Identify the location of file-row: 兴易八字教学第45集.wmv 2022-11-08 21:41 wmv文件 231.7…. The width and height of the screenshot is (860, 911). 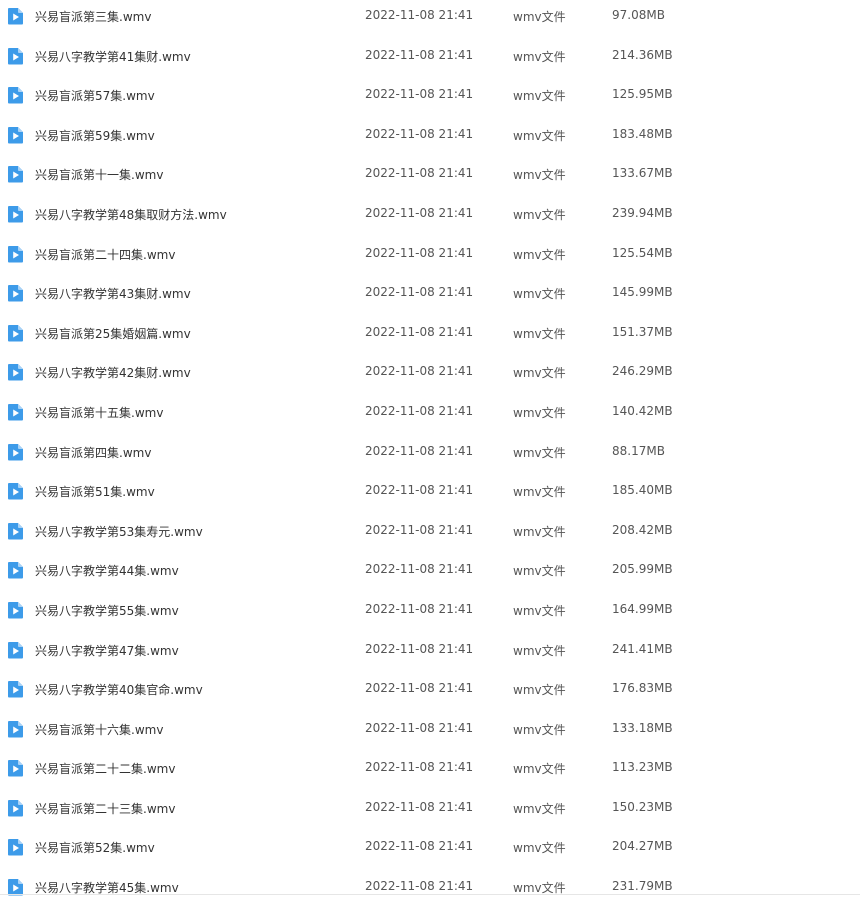
(430, 887).